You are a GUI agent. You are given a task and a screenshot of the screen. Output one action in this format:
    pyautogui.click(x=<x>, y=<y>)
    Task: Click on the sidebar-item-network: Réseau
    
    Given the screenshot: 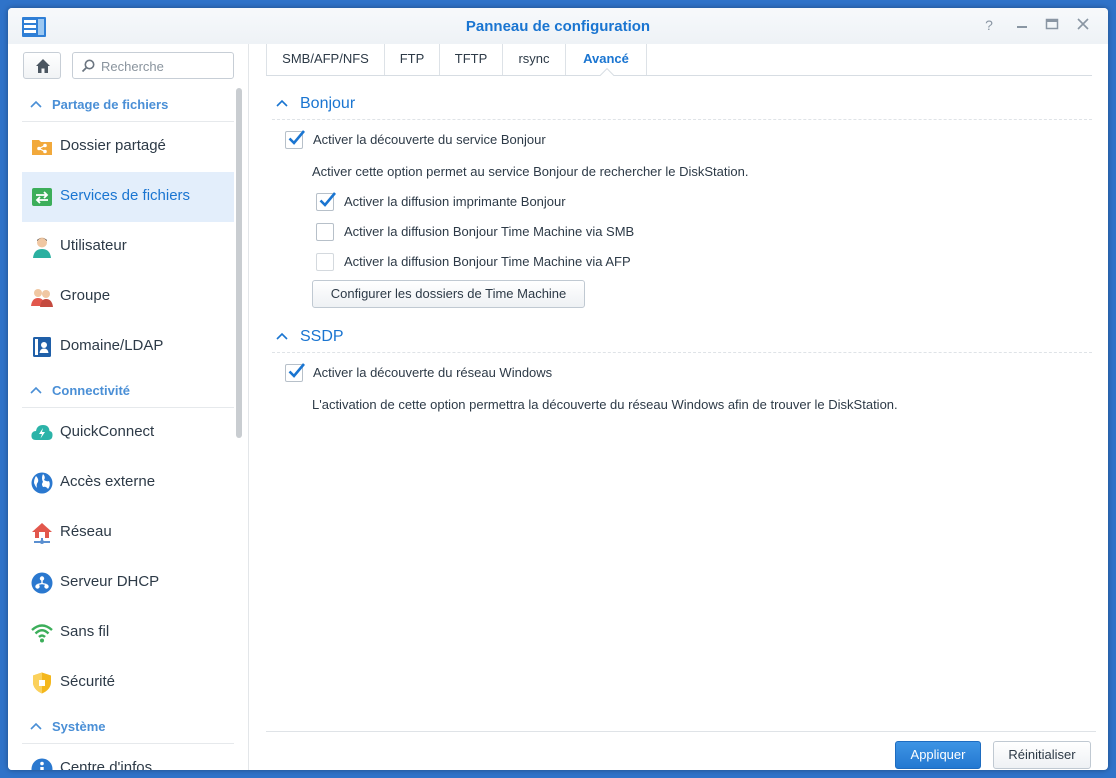 What is the action you would take?
    pyautogui.click(x=128, y=533)
    